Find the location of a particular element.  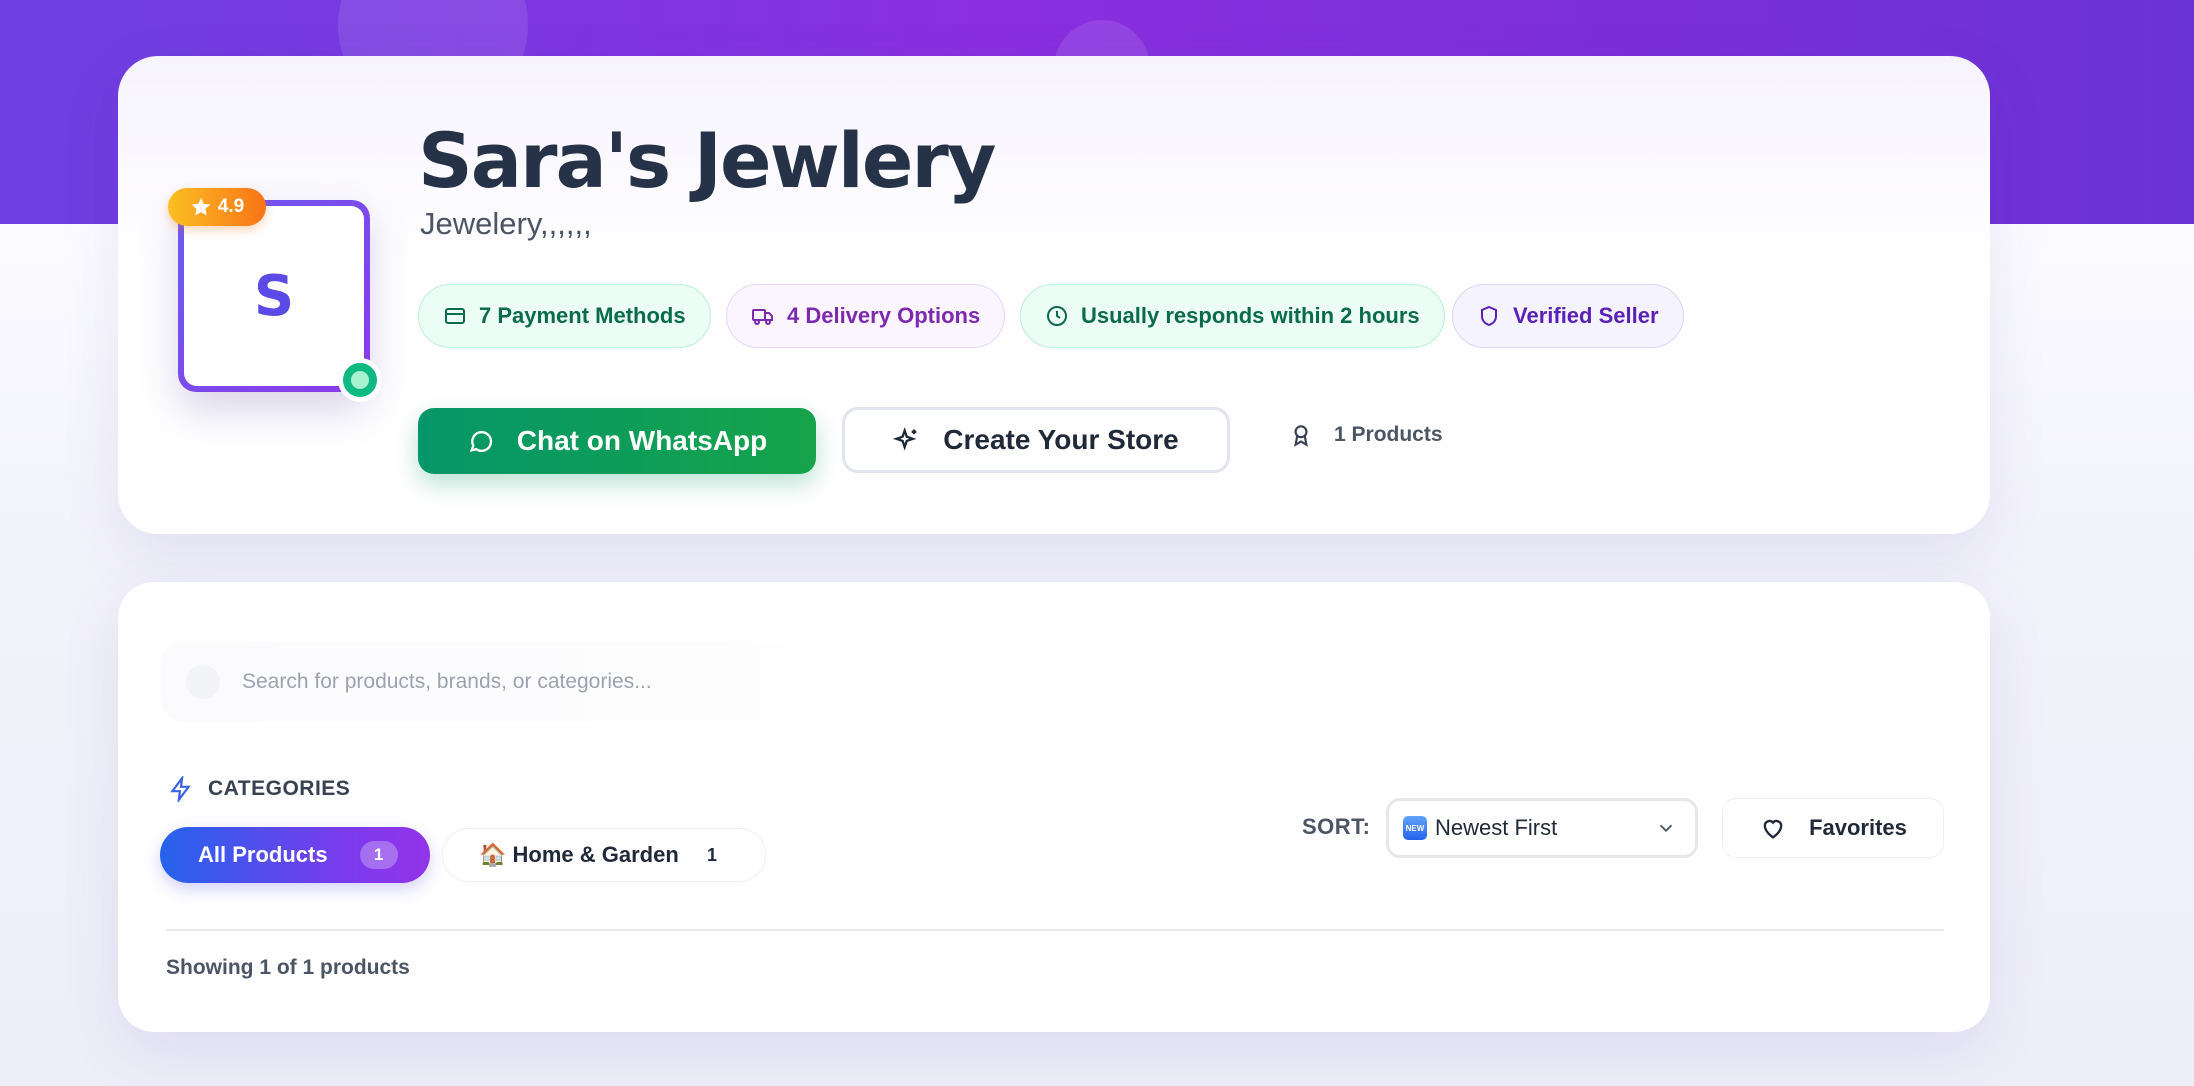

clock-icon is located at coordinates (1057, 316).